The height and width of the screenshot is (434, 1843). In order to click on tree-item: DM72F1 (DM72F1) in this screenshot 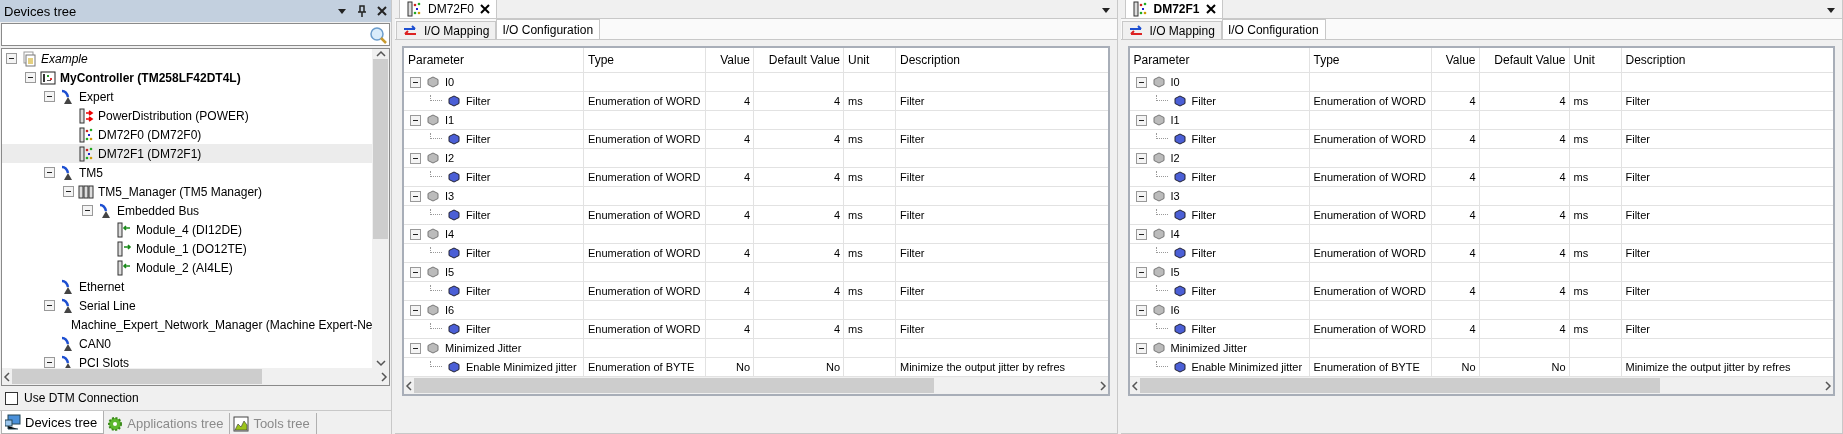, I will do `click(187, 153)`.